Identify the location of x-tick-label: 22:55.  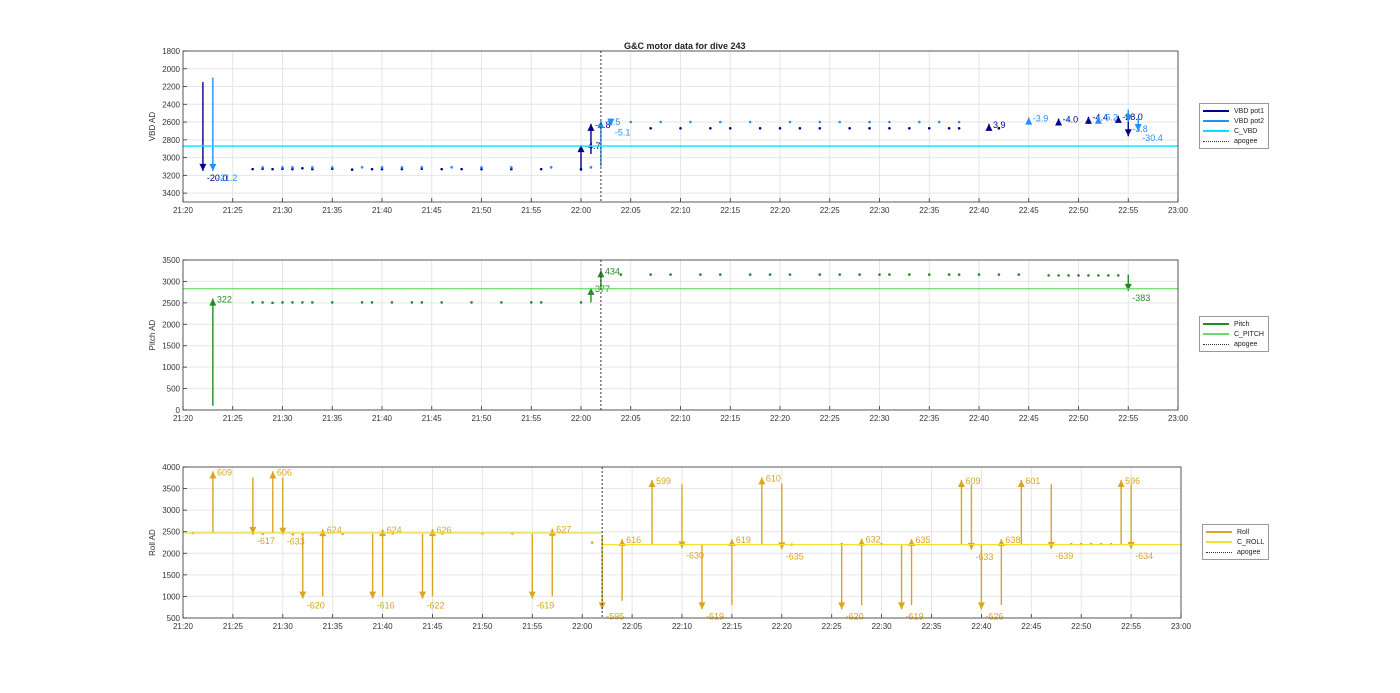
(1131, 626).